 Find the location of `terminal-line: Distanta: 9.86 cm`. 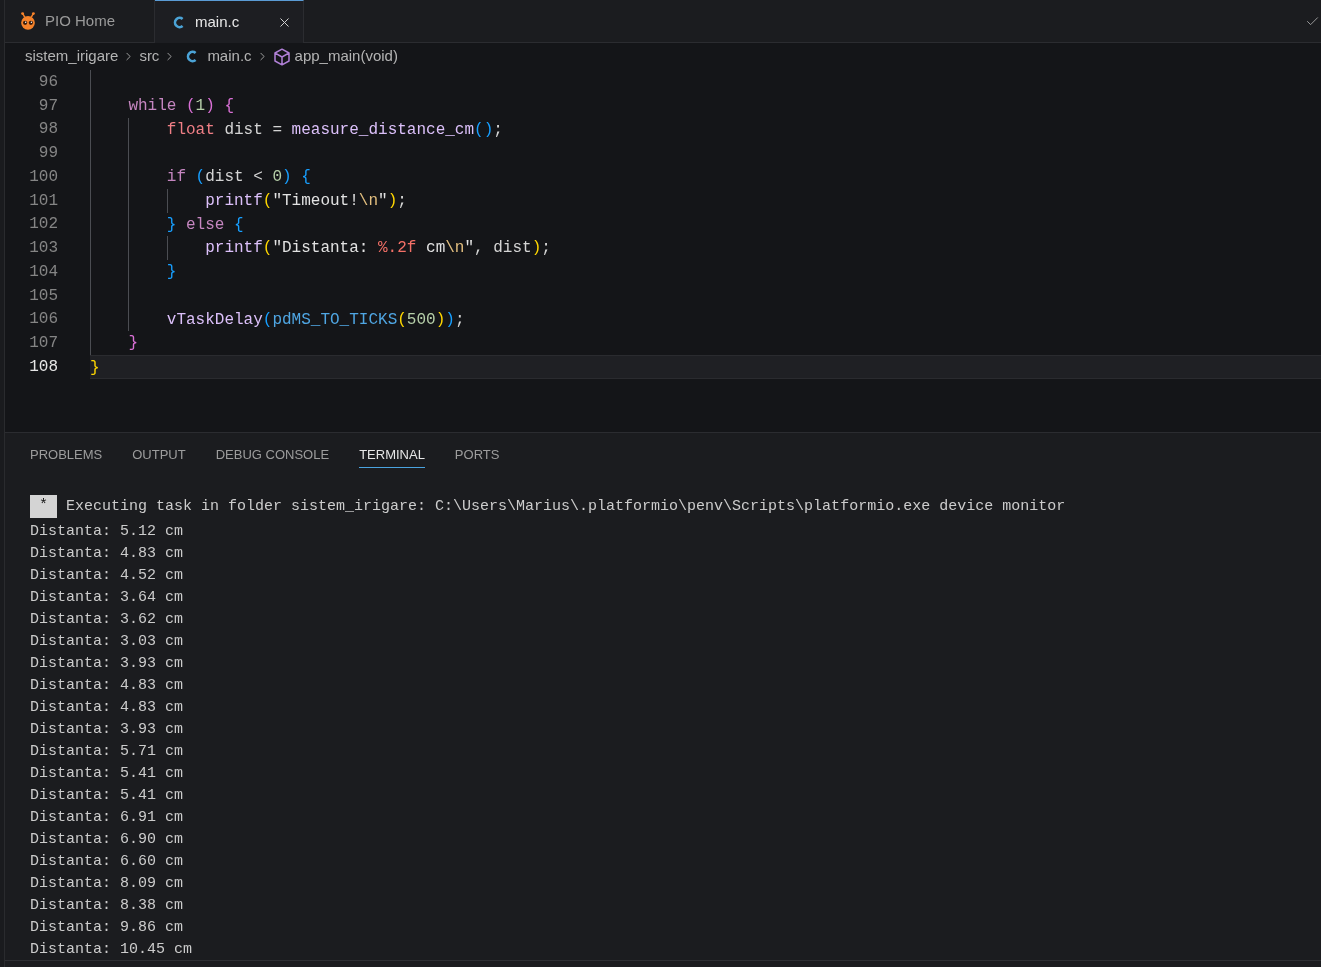

terminal-line: Distanta: 9.86 cm is located at coordinates (107, 927).